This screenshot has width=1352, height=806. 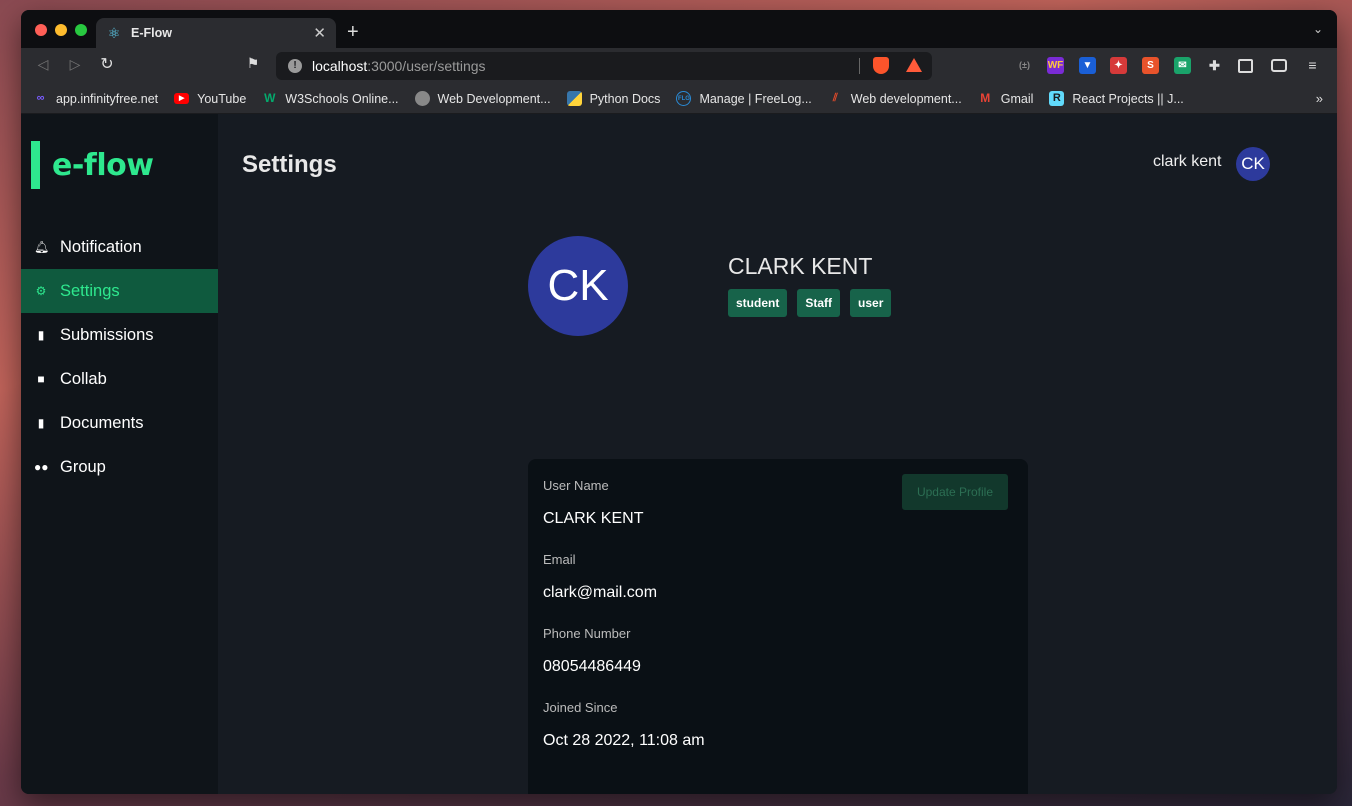 I want to click on address-bar: ! localhost:3000/user/settings, so click(x=604, y=66).